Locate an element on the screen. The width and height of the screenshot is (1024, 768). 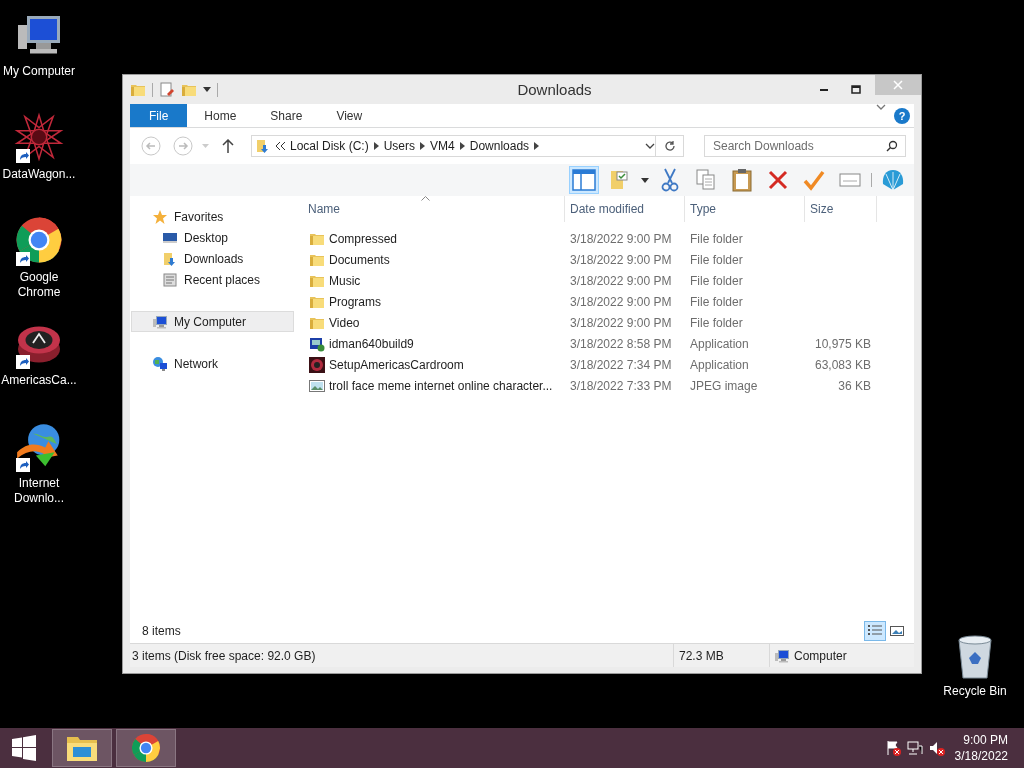
breadcrumb: Local Disk (C:) is located at coordinates (329, 146).